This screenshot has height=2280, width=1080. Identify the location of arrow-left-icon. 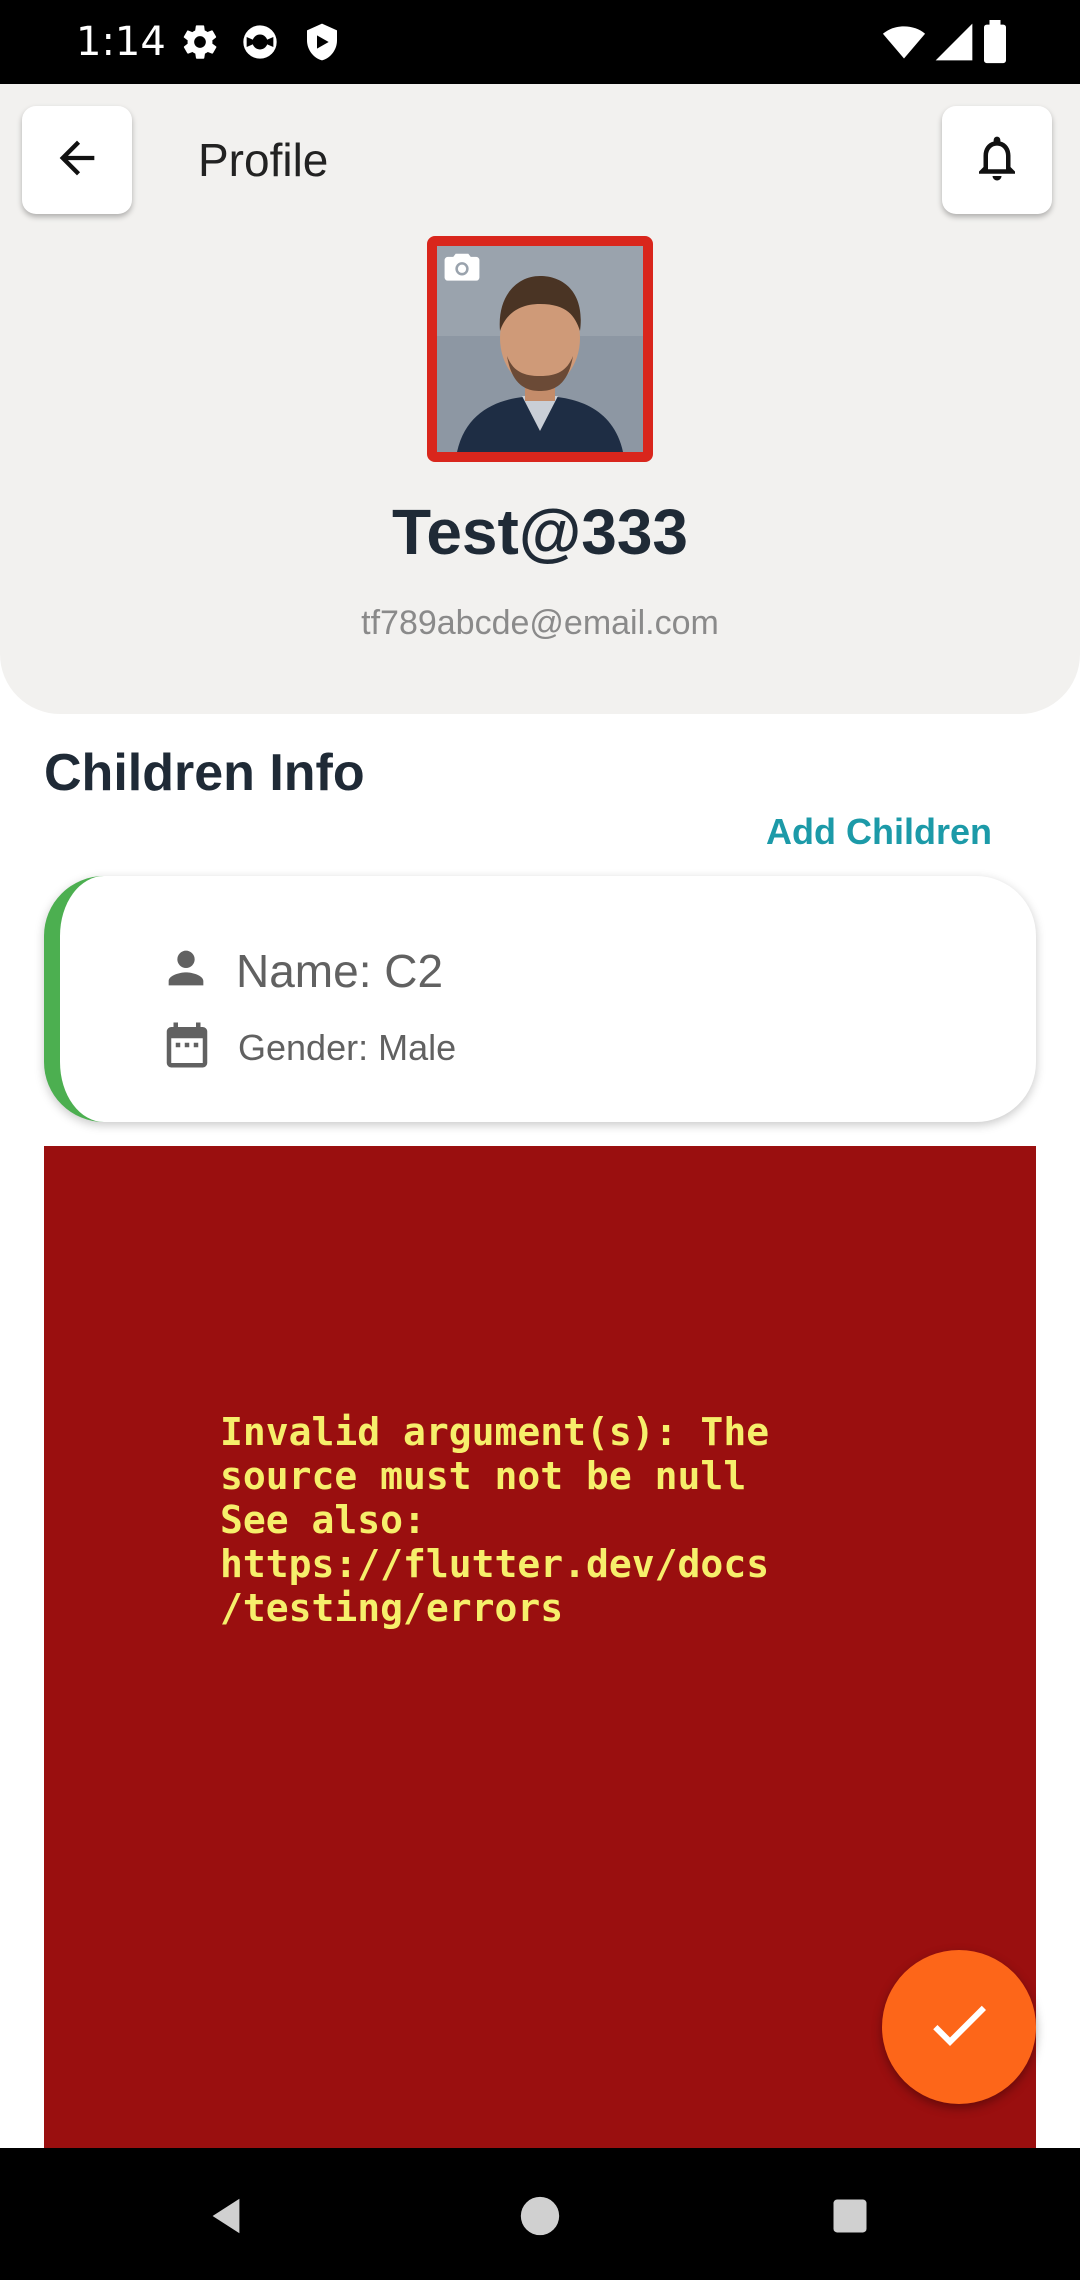
(77, 160).